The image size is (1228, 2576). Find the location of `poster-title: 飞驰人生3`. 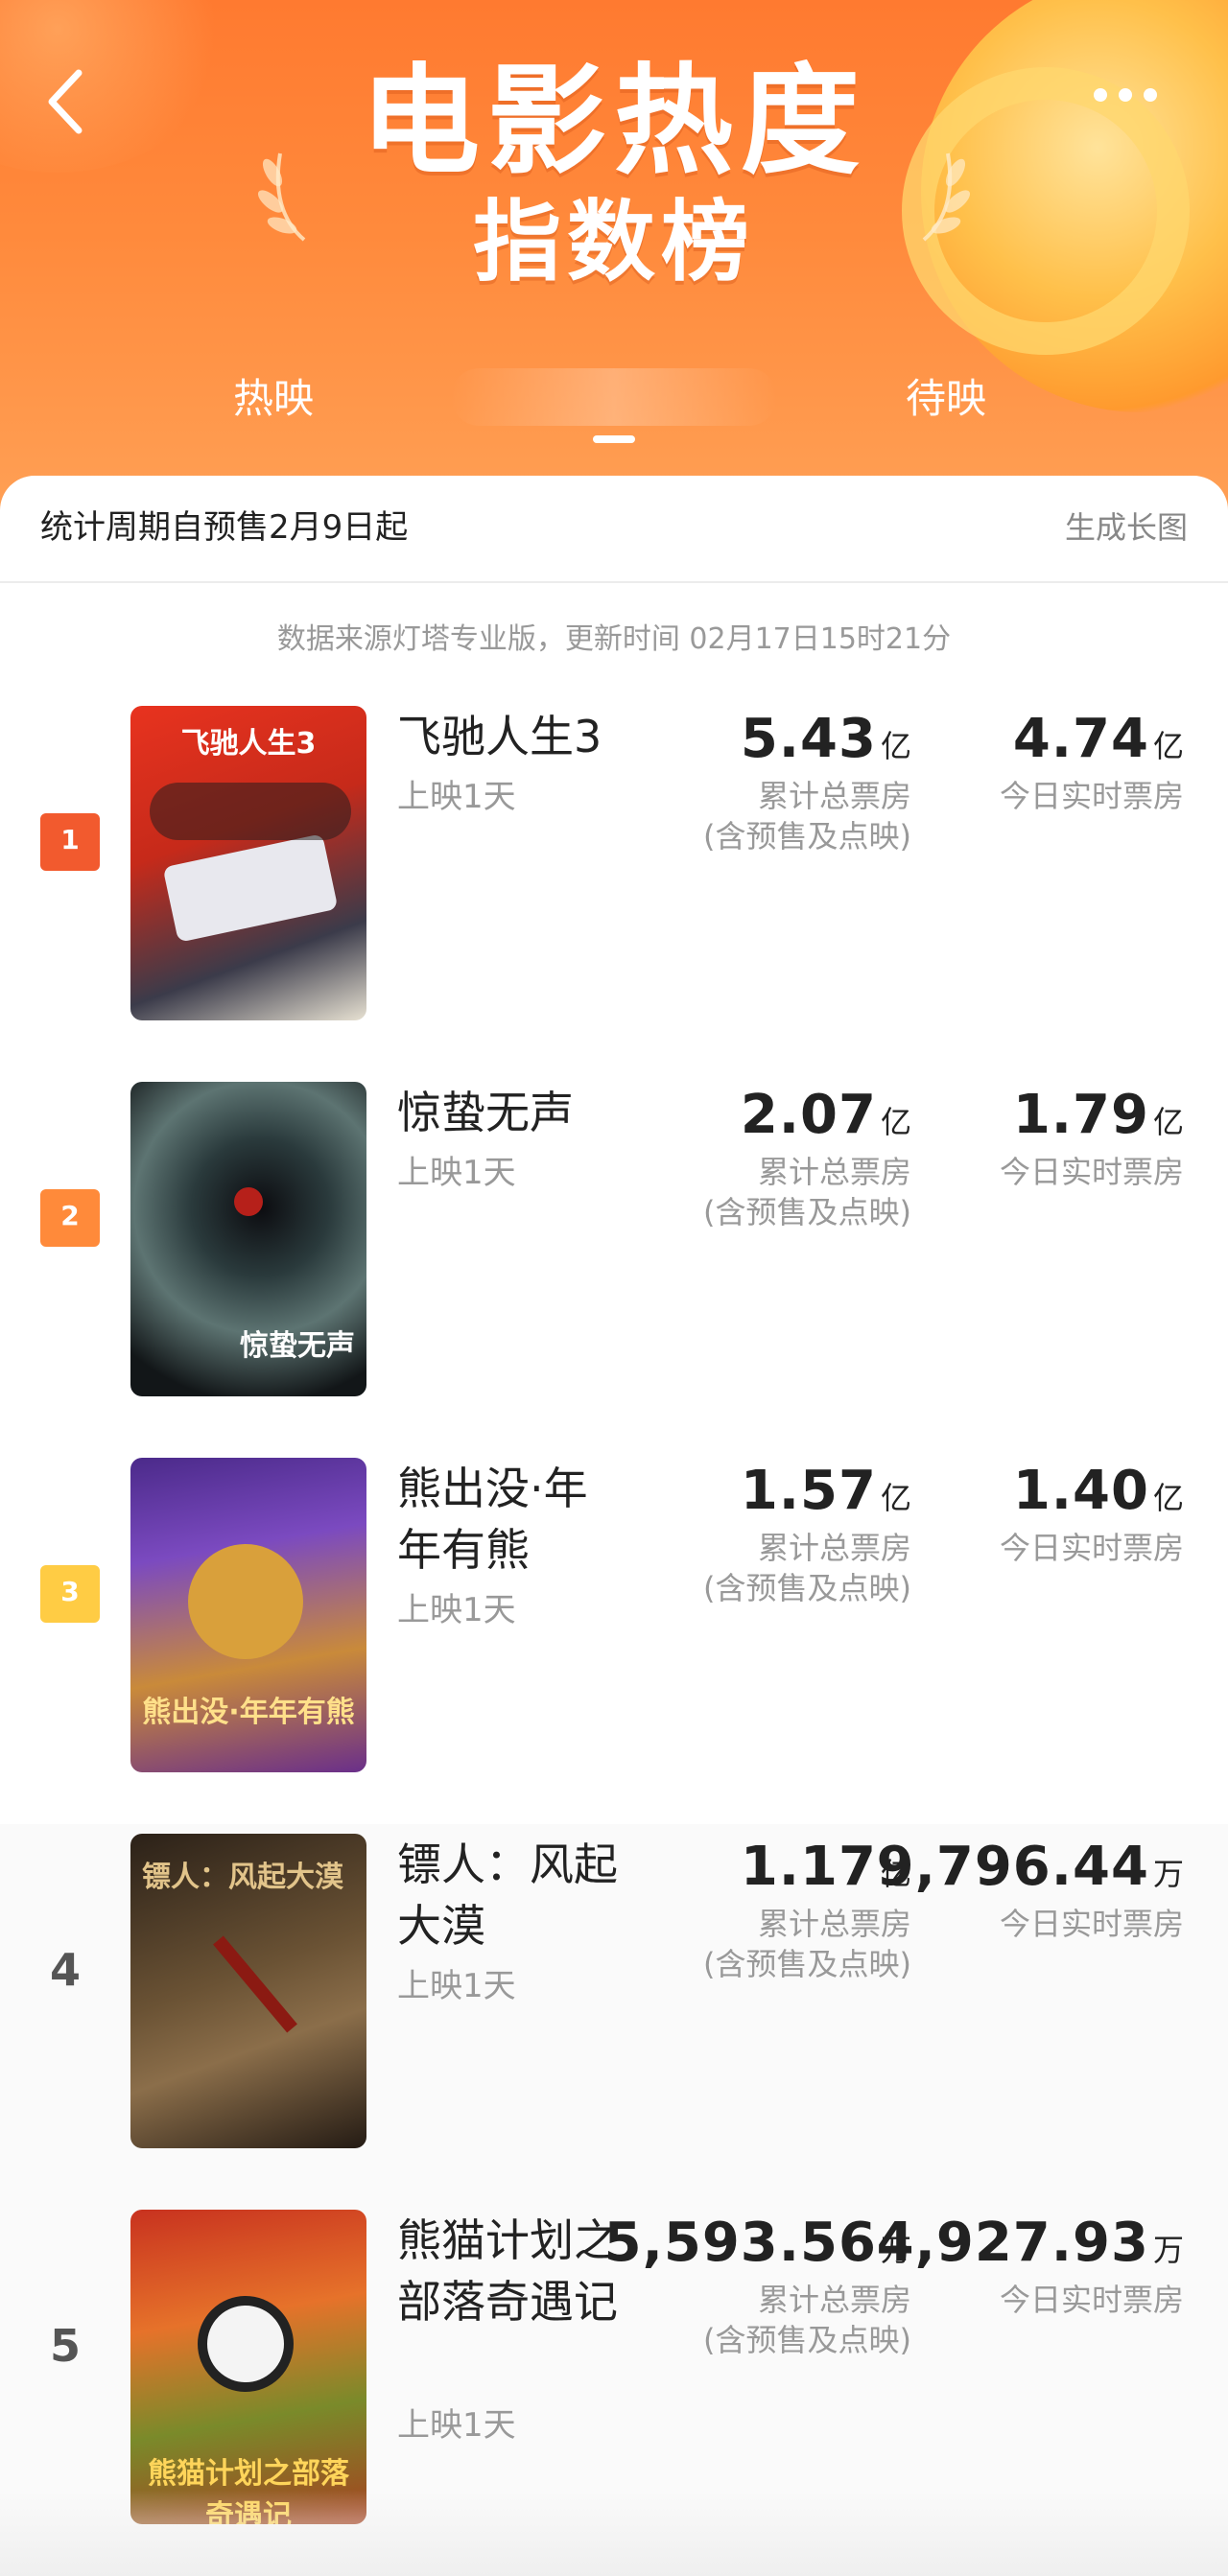

poster-title: 飞驰人生3 is located at coordinates (248, 744).